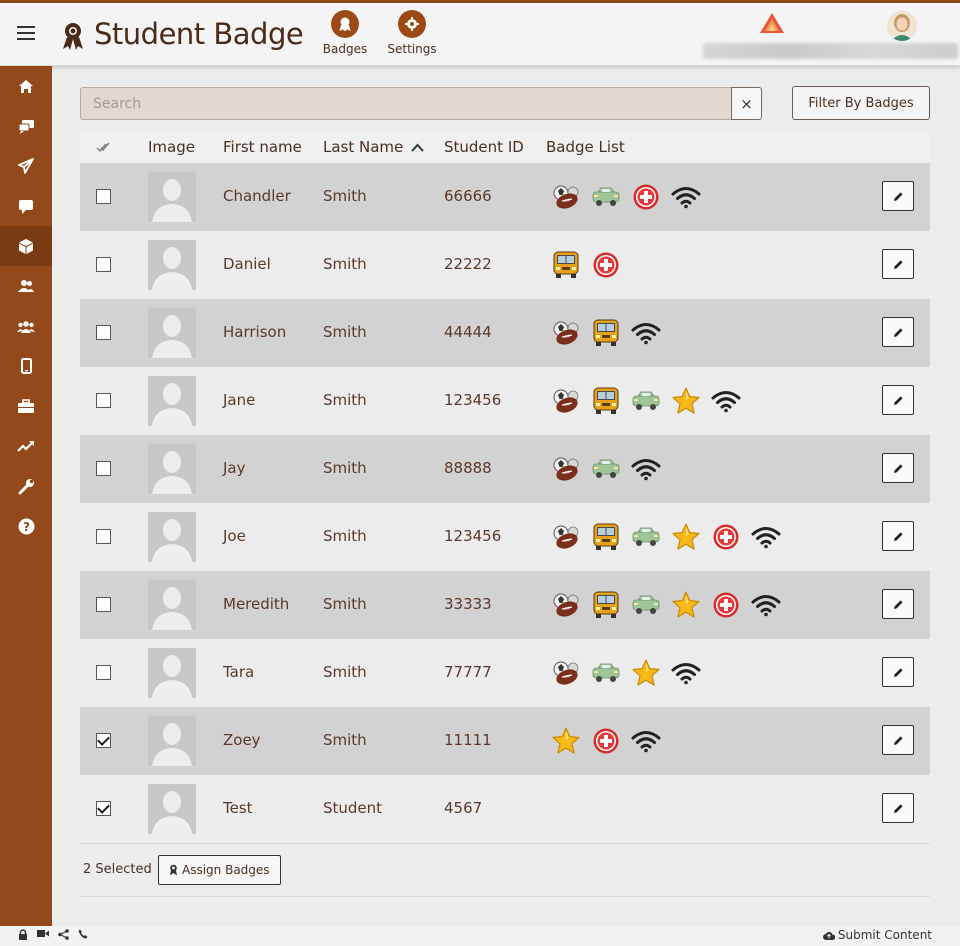  Describe the element at coordinates (26, 286) in the screenshot. I see `sidebar-item-users` at that location.